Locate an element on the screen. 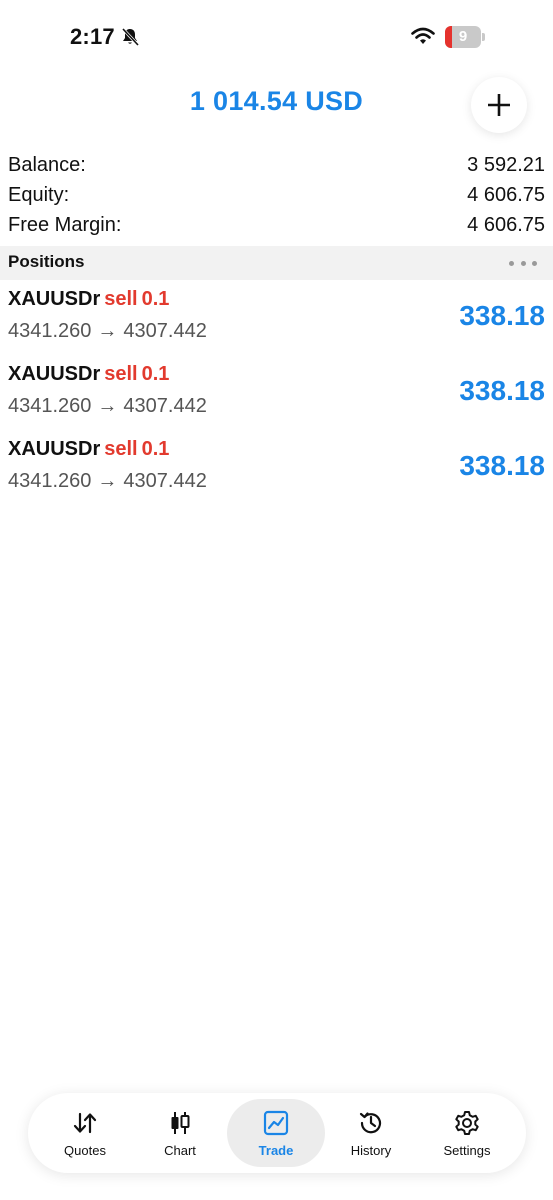  free-margin-row: Free Margin: 4 606.75 is located at coordinates (276, 225).